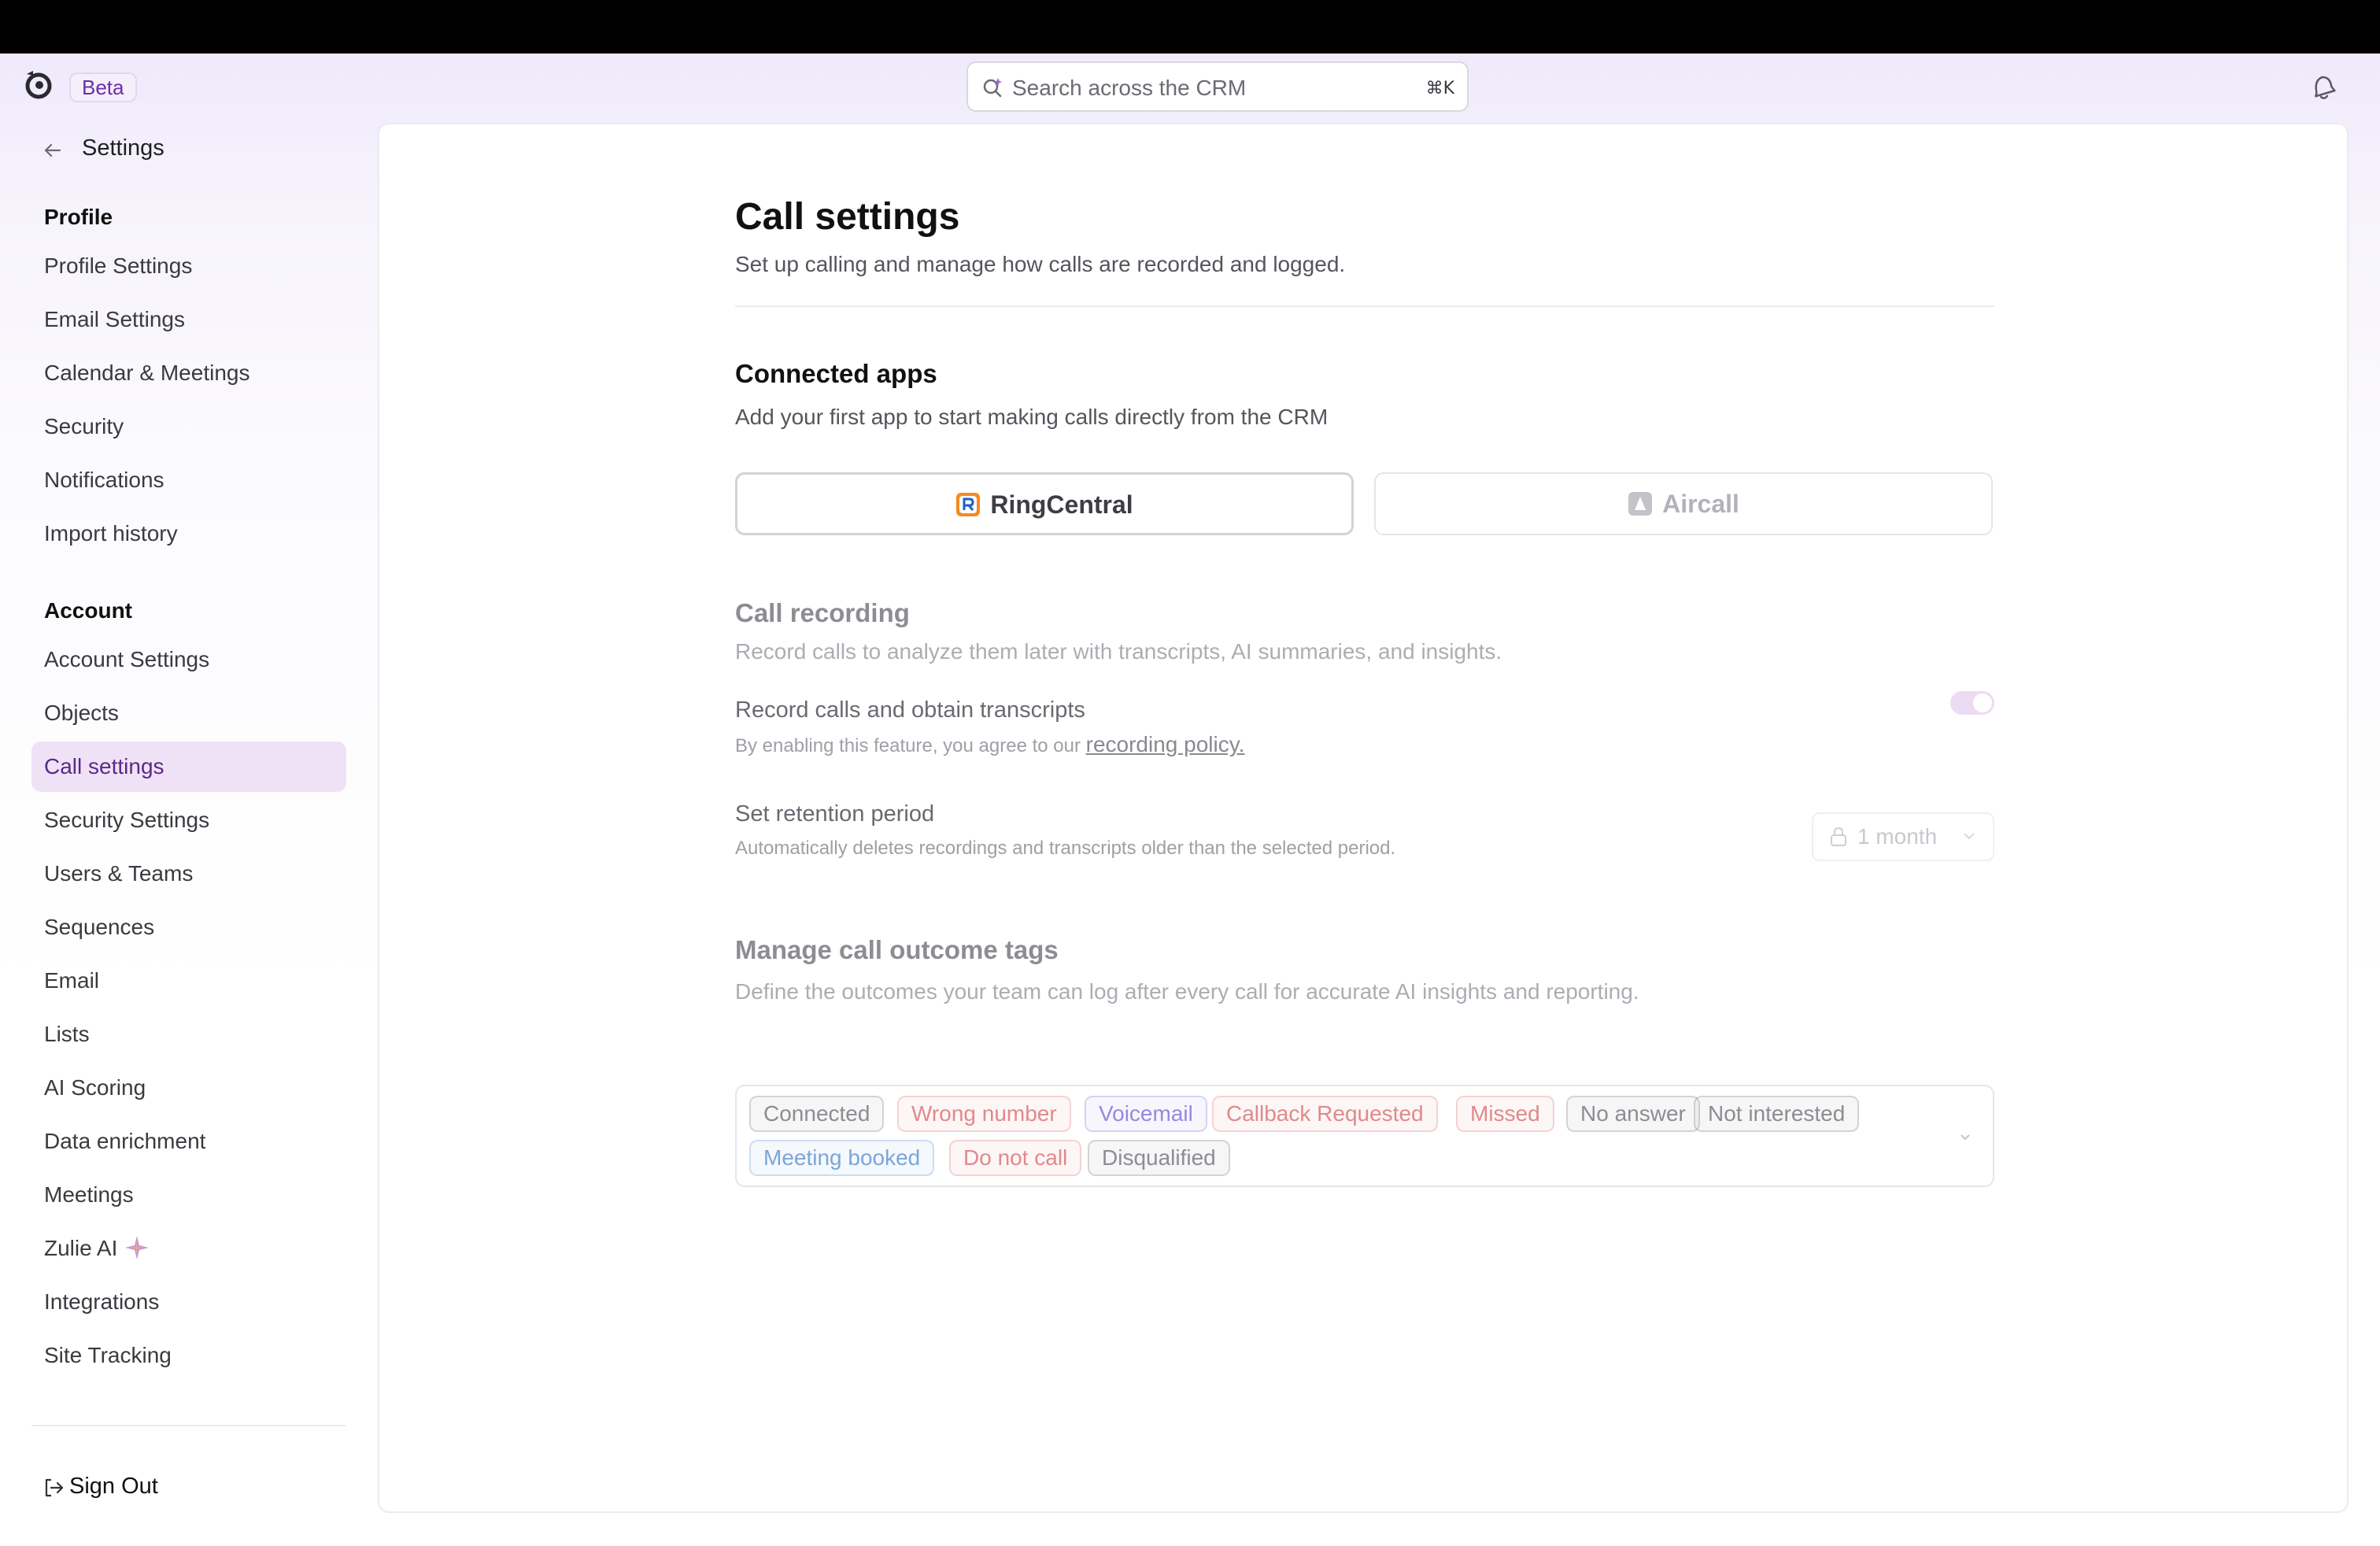 The width and height of the screenshot is (2380, 1546). What do you see at coordinates (1898, 836) in the screenshot?
I see `retention-value: 1 month` at bounding box center [1898, 836].